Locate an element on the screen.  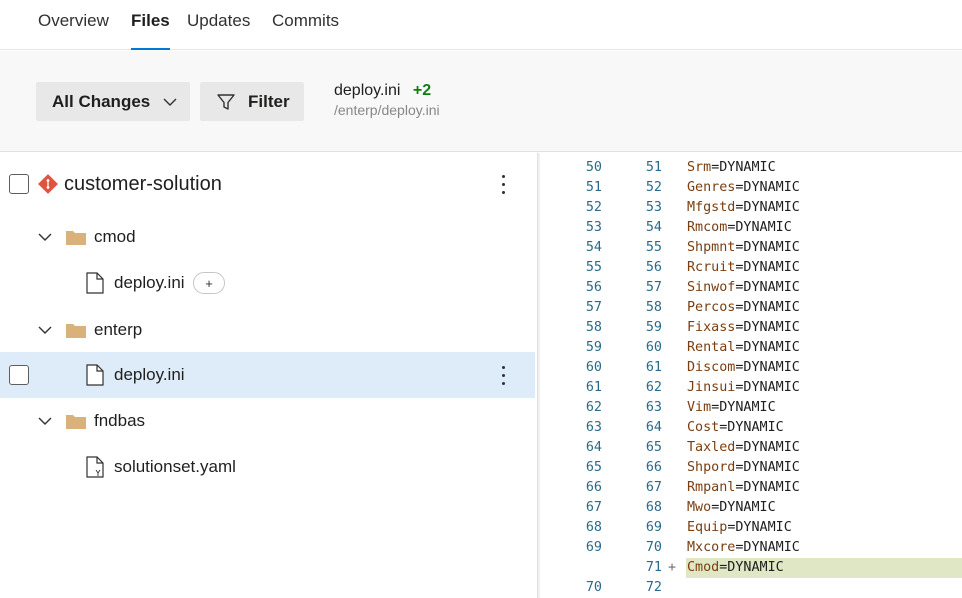
ini-key: Mfgstd is located at coordinates (711, 207).